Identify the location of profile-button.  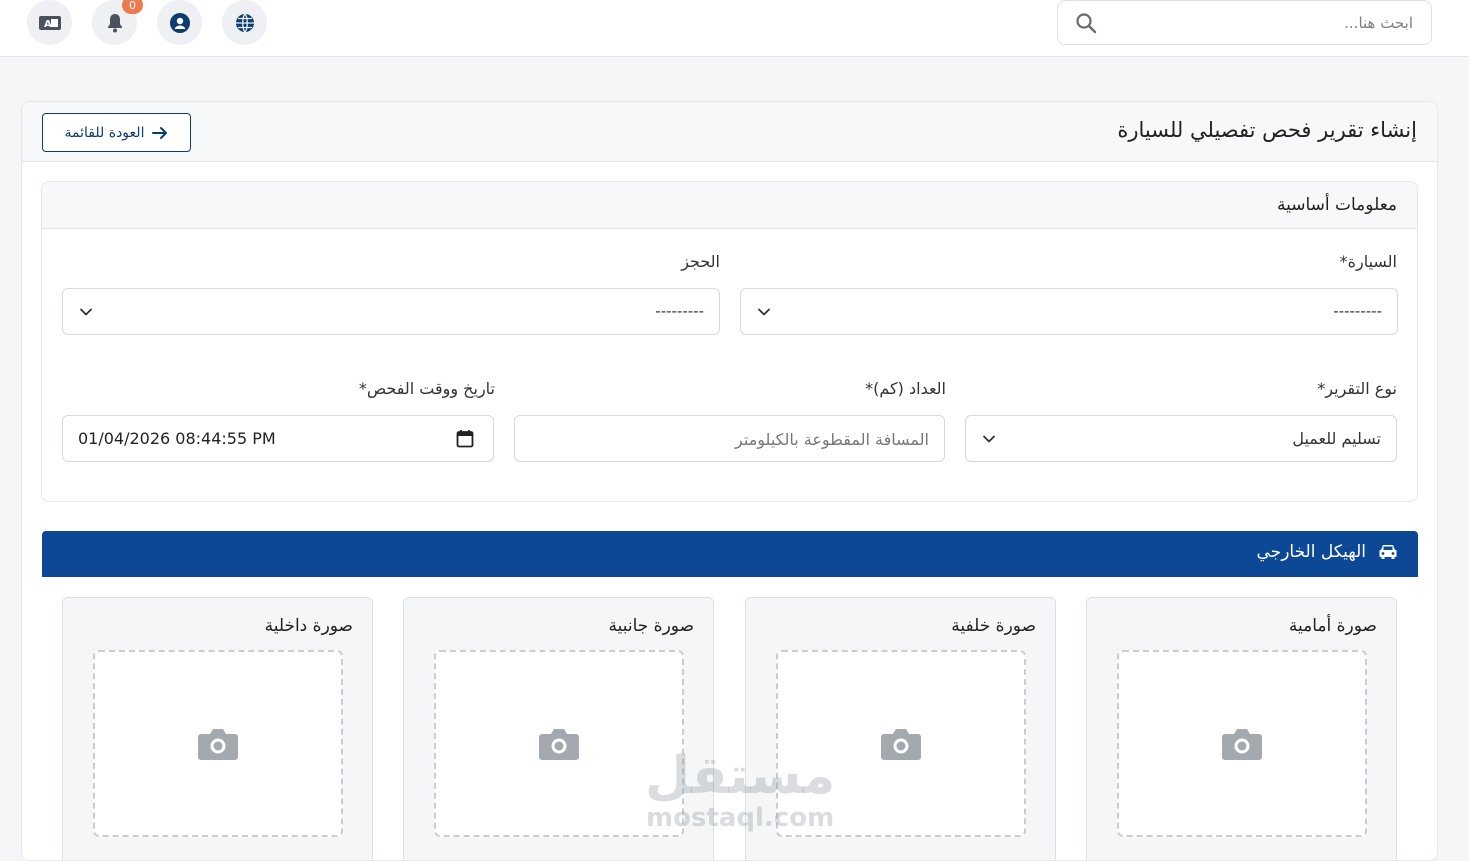
(179, 22).